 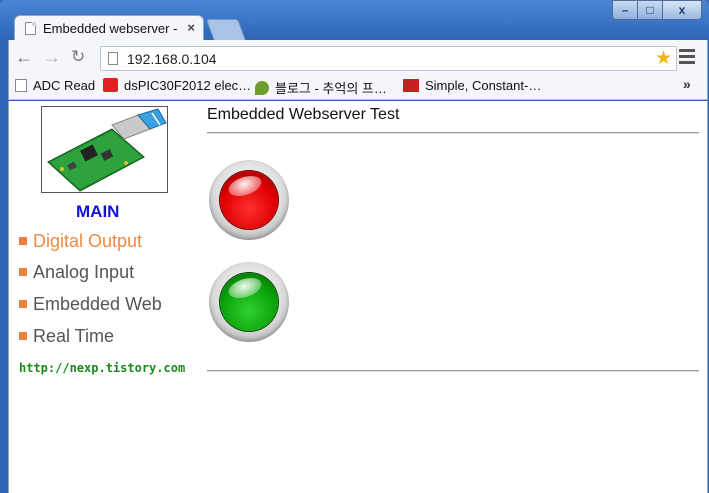 I want to click on board-logo-image, so click(x=104, y=149).